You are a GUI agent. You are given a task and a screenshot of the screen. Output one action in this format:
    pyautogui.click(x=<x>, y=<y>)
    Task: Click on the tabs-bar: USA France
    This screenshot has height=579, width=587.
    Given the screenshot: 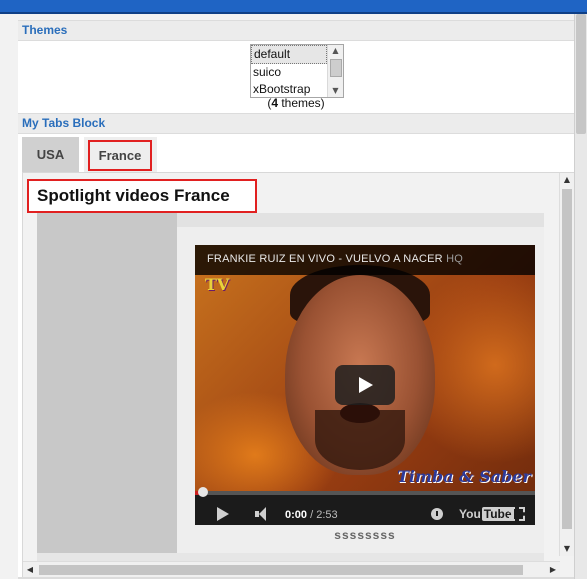 What is the action you would take?
    pyautogui.click(x=89, y=154)
    